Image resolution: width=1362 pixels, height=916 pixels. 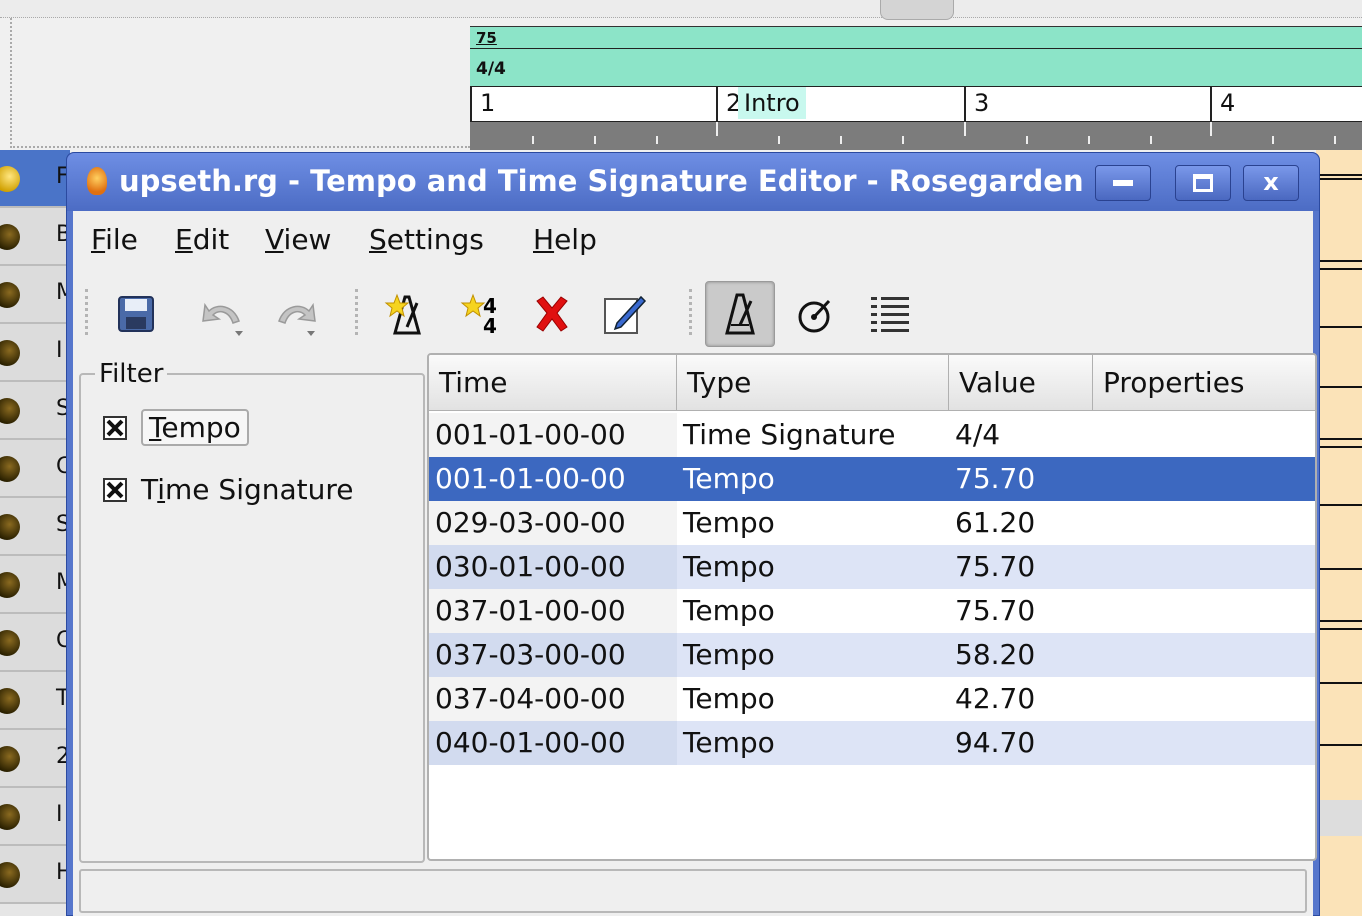 I want to click on insert-time-signature-button: 44, so click(x=482, y=314).